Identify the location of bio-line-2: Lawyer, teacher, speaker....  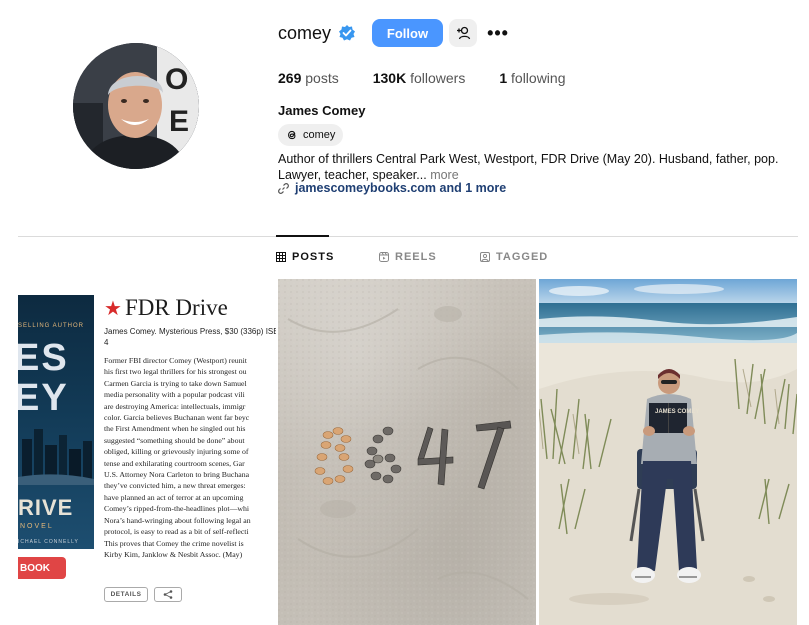
(352, 175).